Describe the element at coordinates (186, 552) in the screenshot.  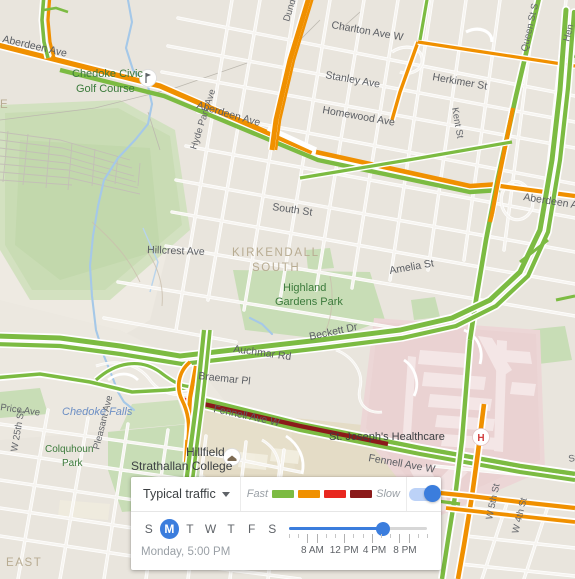
I see `selected-datetime-label: Monday, 5:00 PM` at that location.